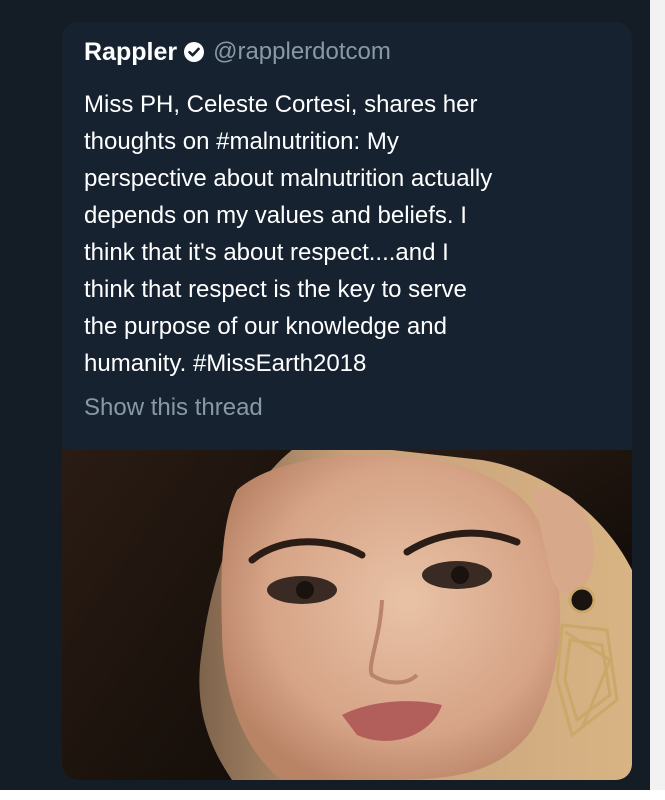 The height and width of the screenshot is (800, 665). Describe the element at coordinates (173, 408) in the screenshot. I see `show-thread-link: Show this thread` at that location.